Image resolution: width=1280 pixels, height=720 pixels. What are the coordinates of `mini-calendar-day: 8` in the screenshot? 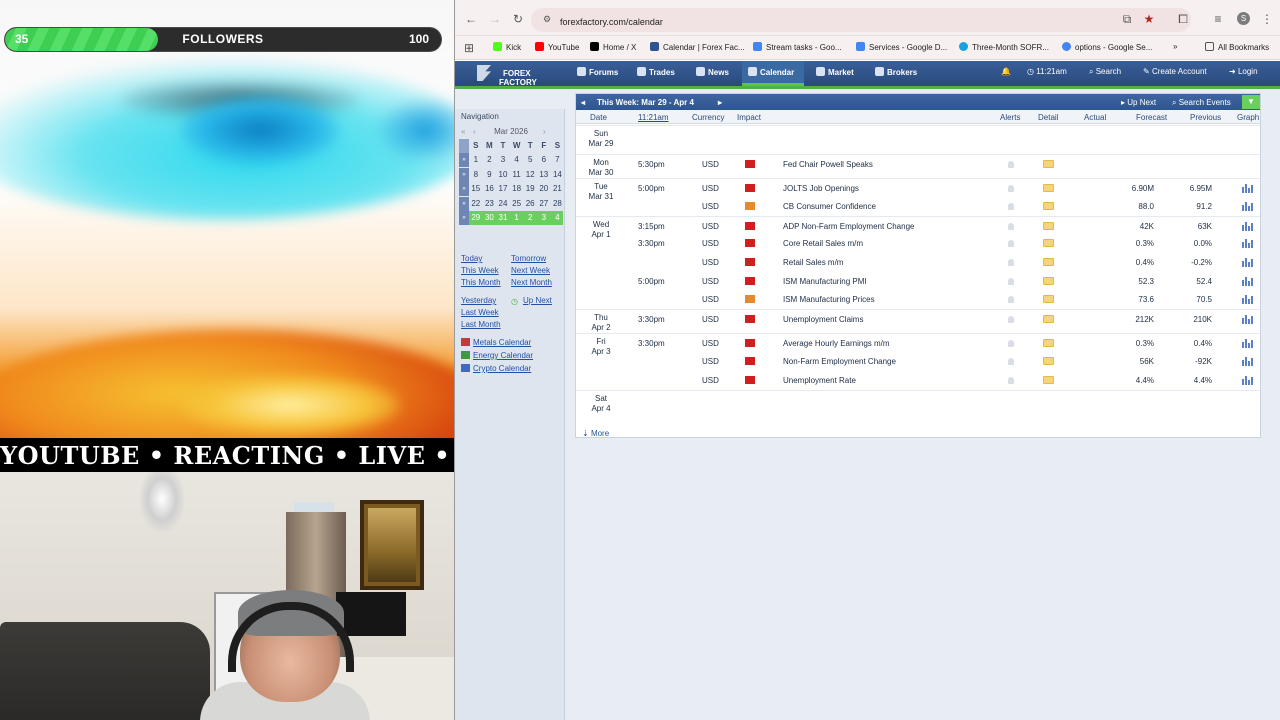 It's located at (476, 175).